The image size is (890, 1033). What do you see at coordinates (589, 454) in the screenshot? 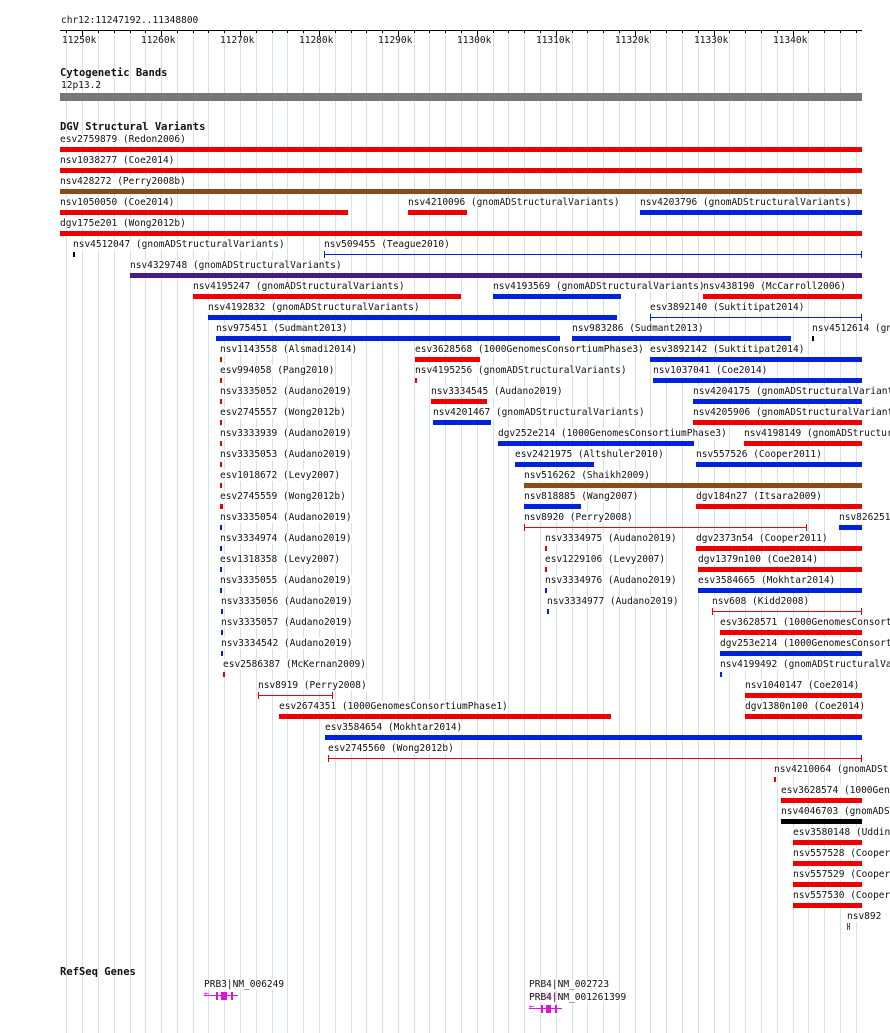
I see `variant-label: esv2421975 (Altshuler2010)` at bounding box center [589, 454].